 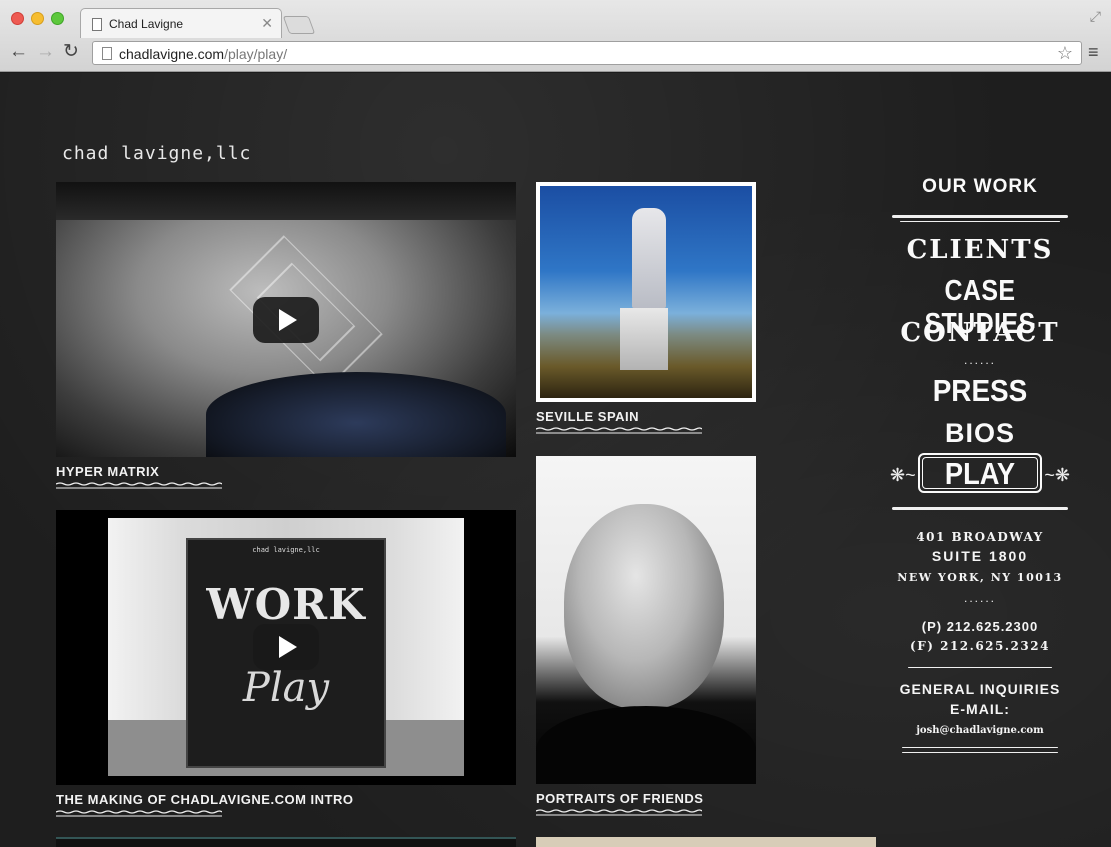 I want to click on phone-number: (P) 212.625.2300, so click(x=980, y=626).